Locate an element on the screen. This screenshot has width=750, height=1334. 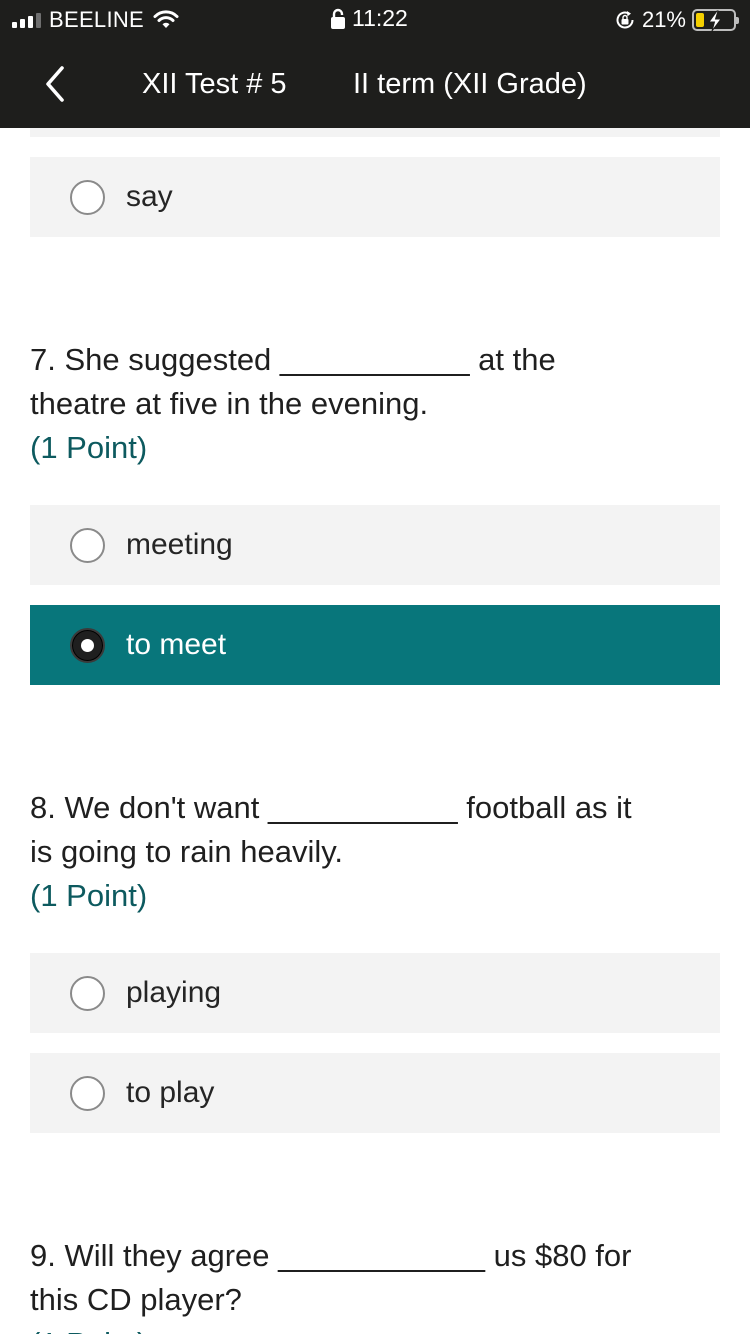
option-label: to play is located at coordinates (170, 1092).